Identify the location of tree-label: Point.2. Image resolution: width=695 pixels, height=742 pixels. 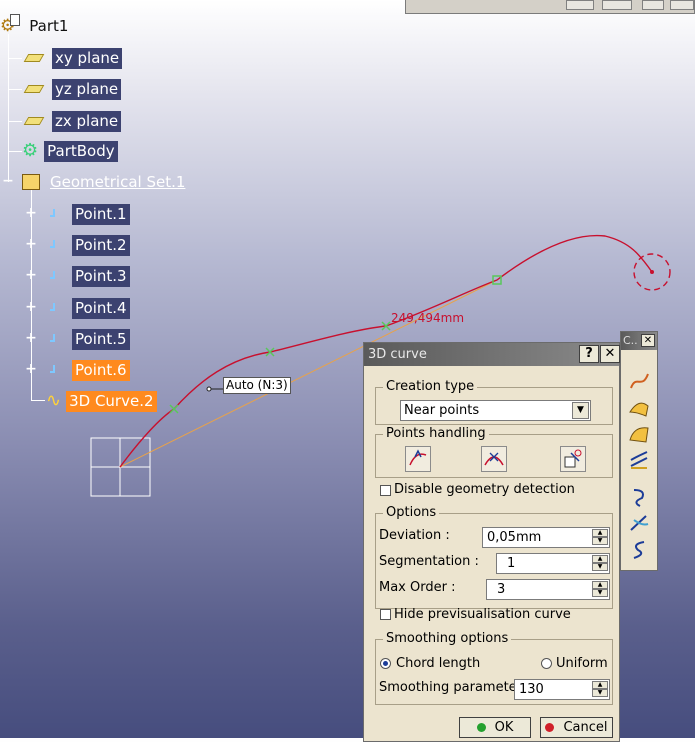
(101, 245).